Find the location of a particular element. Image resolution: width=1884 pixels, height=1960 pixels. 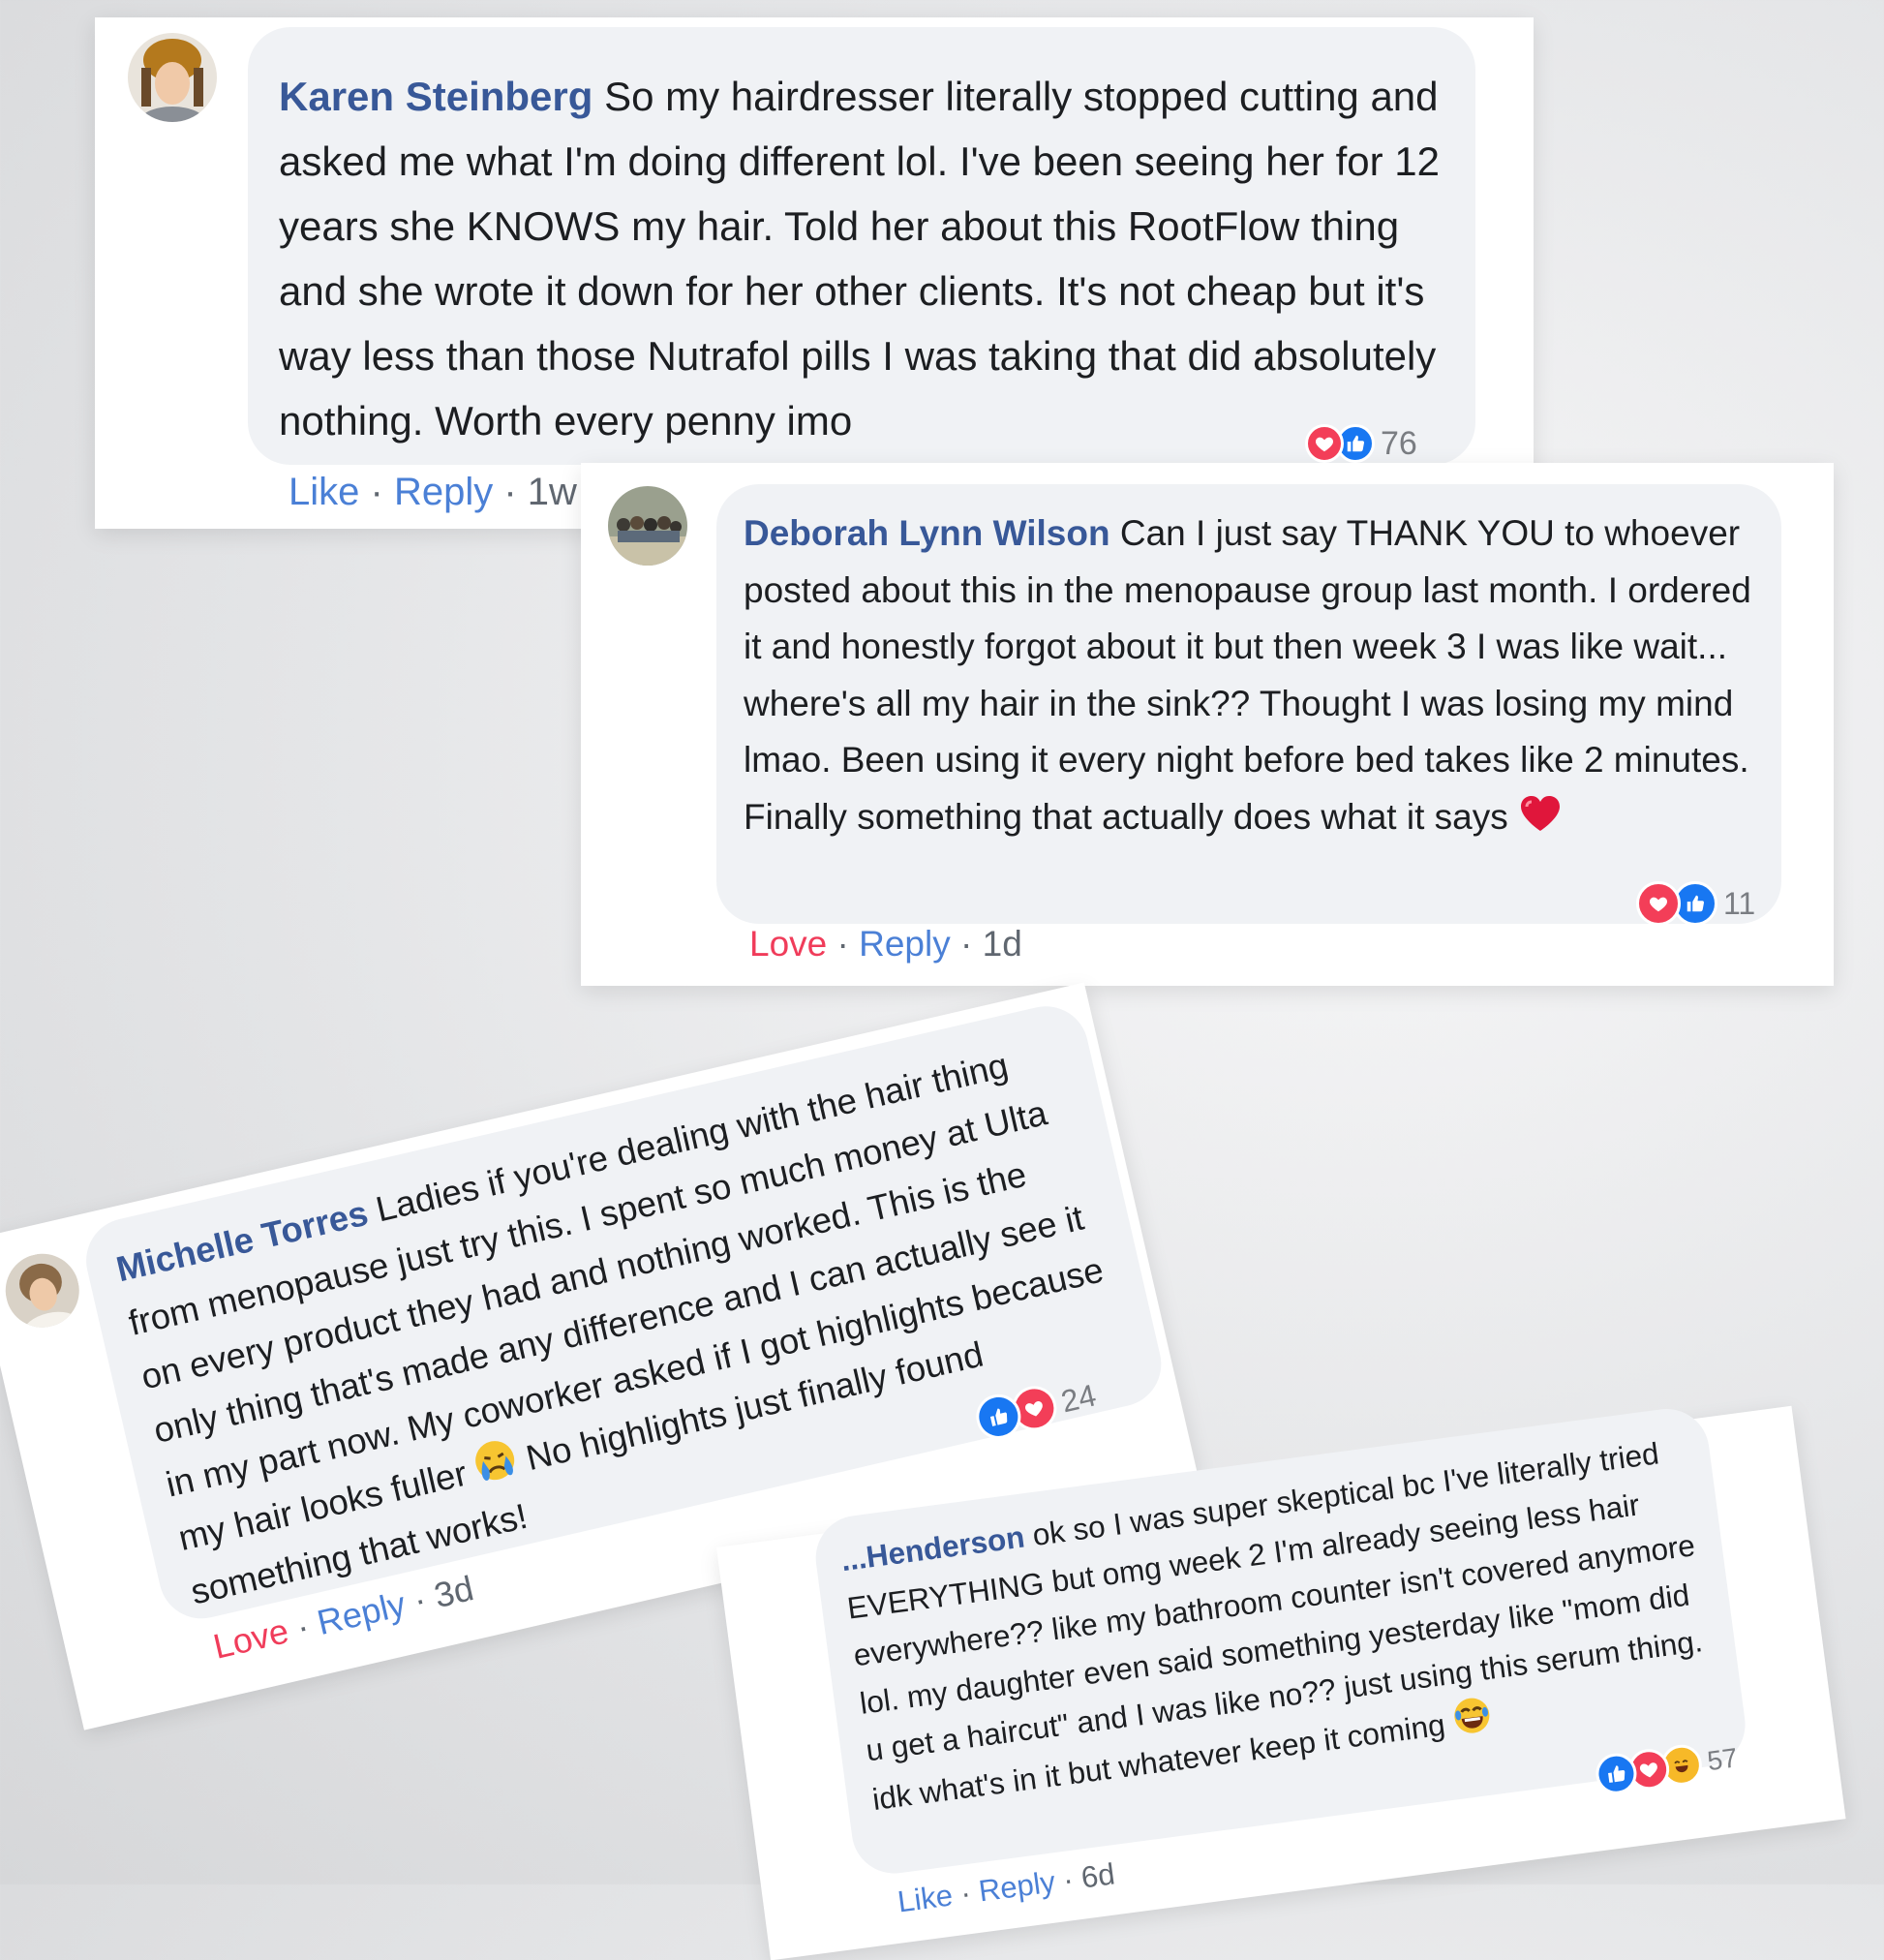

comment-timestamp: 6d is located at coordinates (1098, 1875).